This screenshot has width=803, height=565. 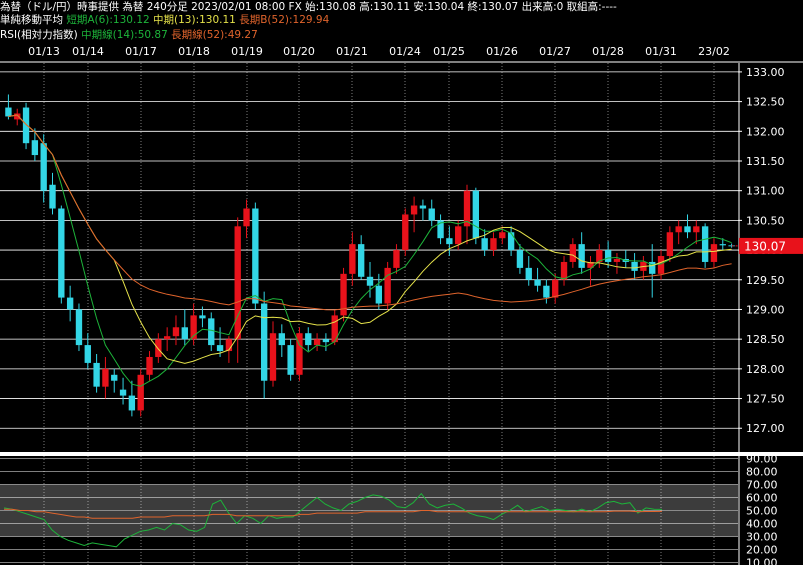 I want to click on date-tick-label: 01/17, so click(x=141, y=51).